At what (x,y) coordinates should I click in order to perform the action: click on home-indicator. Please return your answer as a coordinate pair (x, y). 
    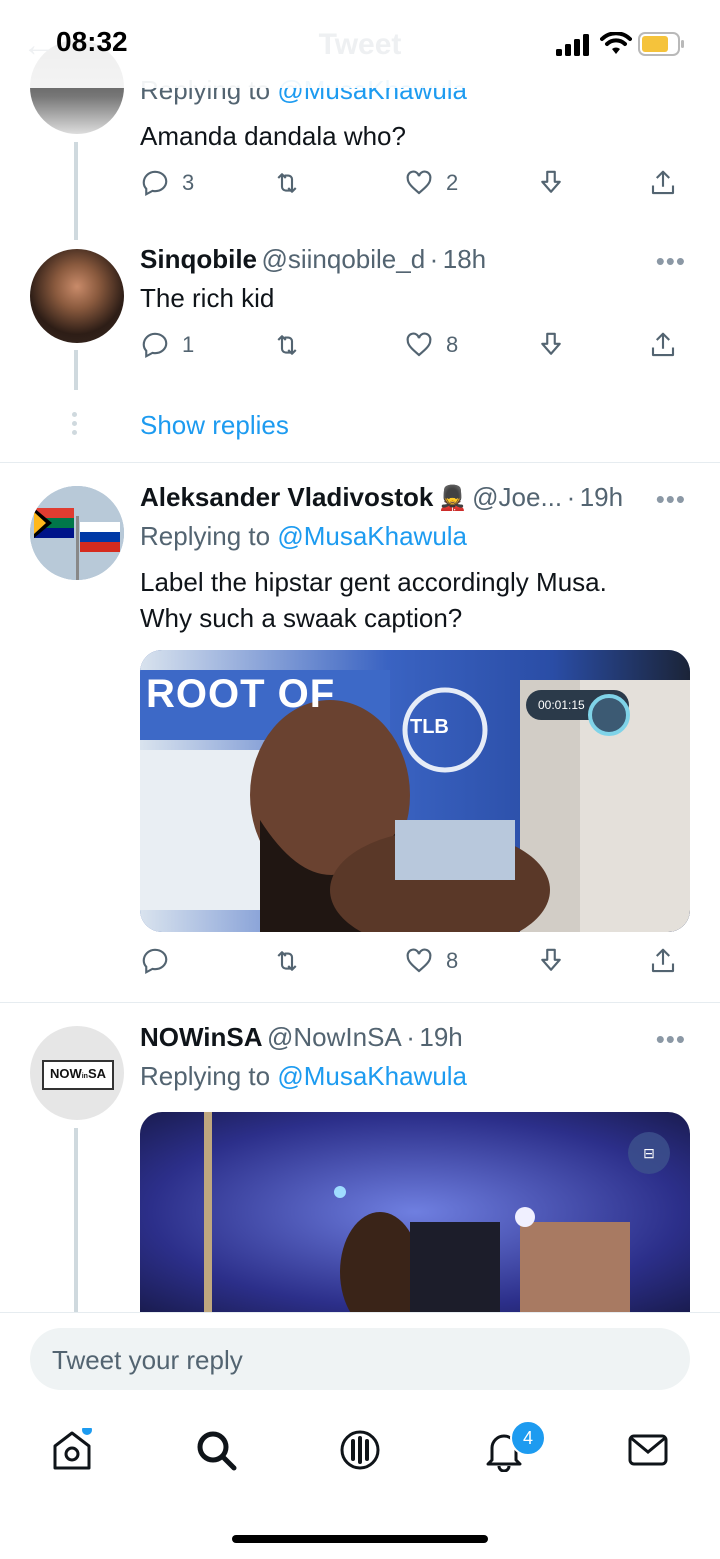
    Looking at the image, I should click on (360, 1539).